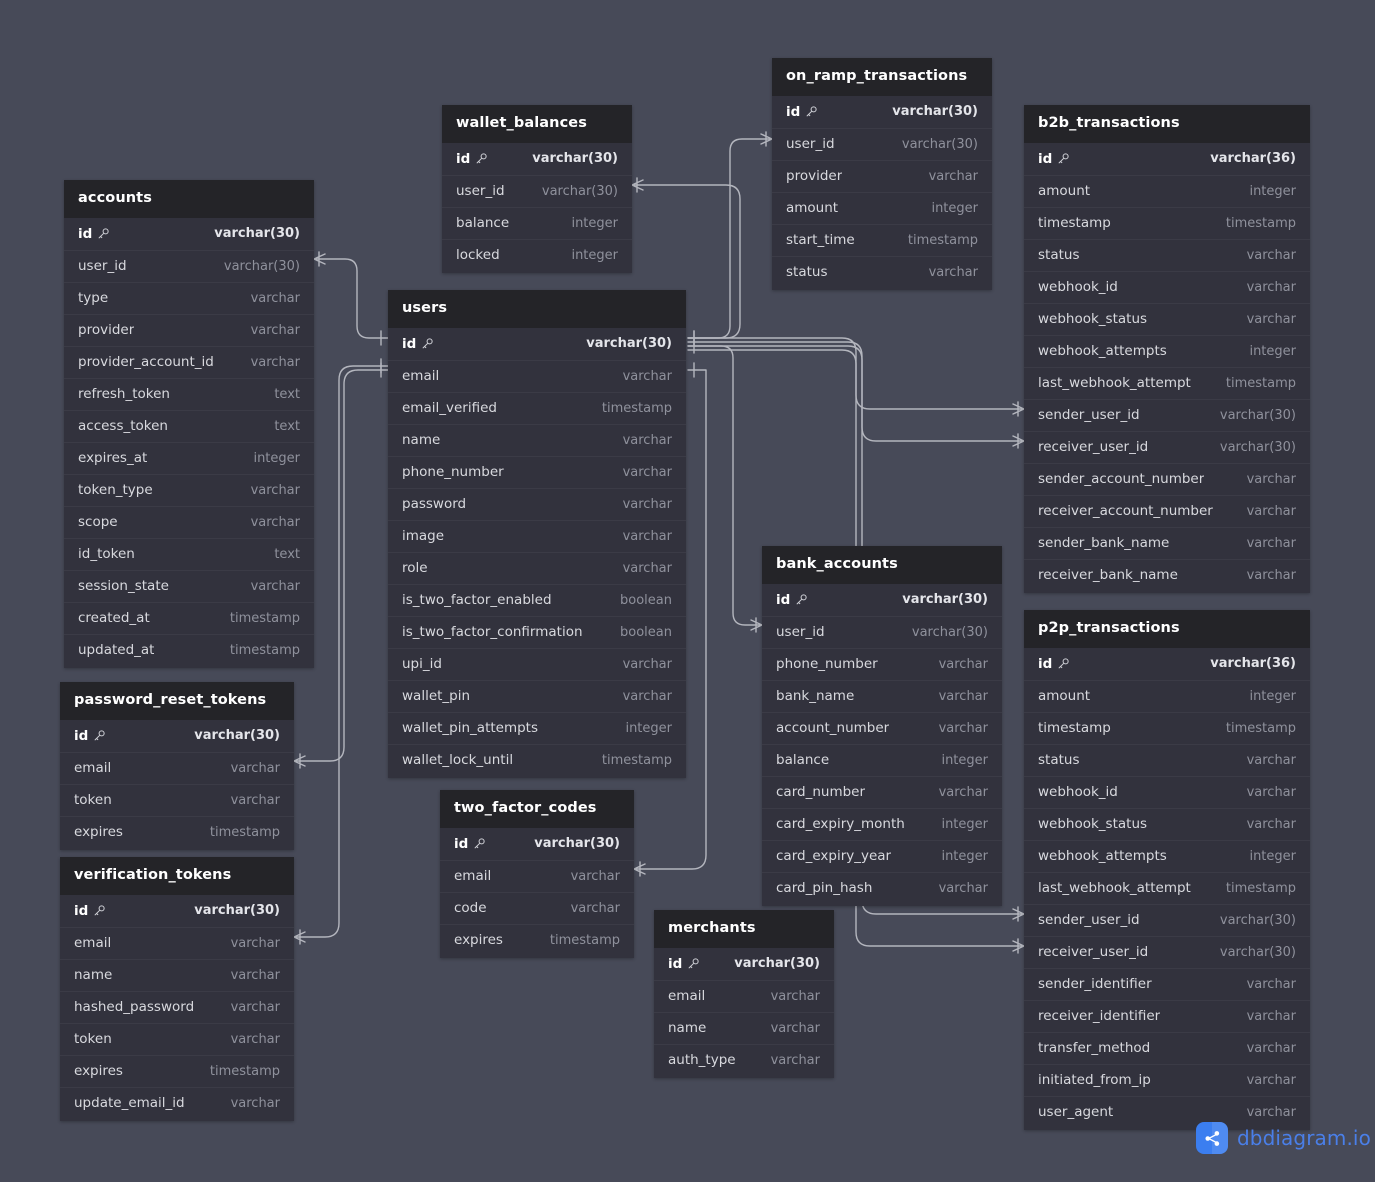 Image resolution: width=1375 pixels, height=1182 pixels. I want to click on field-row: wallet_pin_attempts integer, so click(537, 727).